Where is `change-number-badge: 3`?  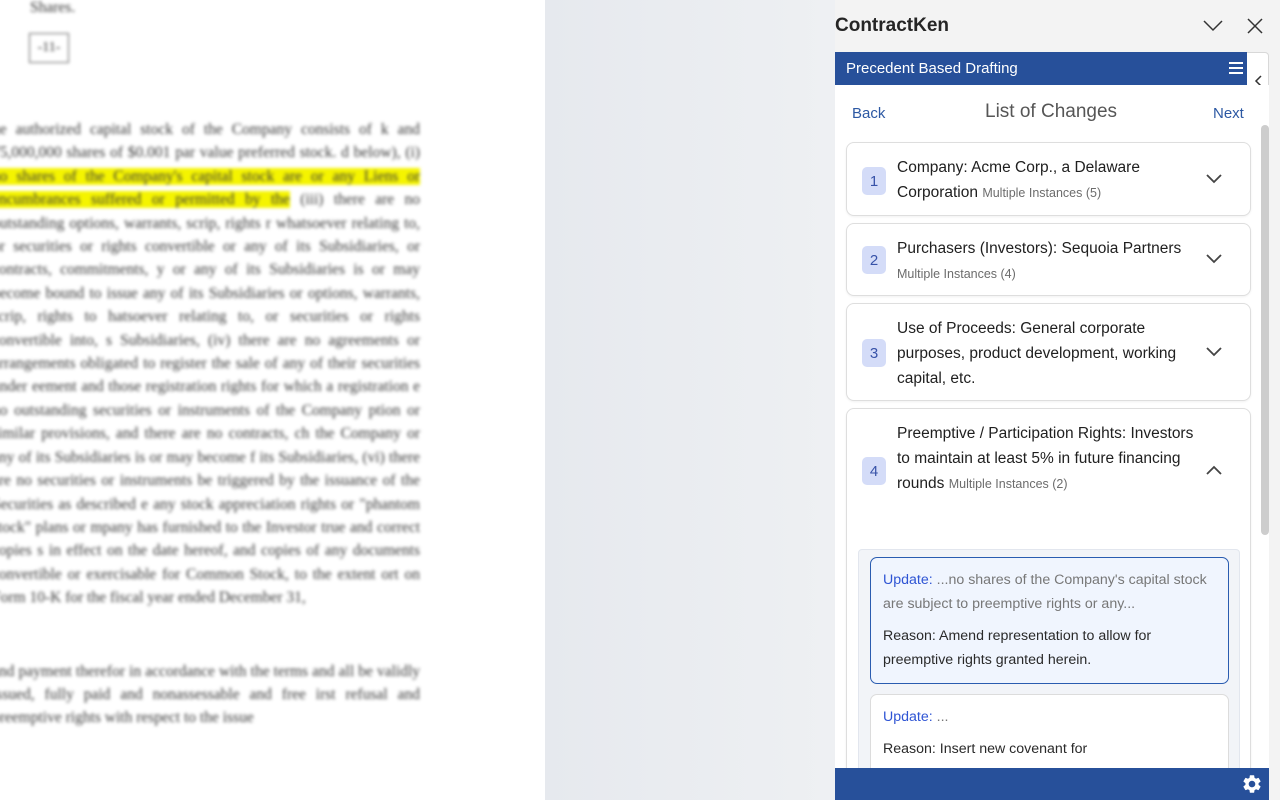 change-number-badge: 3 is located at coordinates (874, 353).